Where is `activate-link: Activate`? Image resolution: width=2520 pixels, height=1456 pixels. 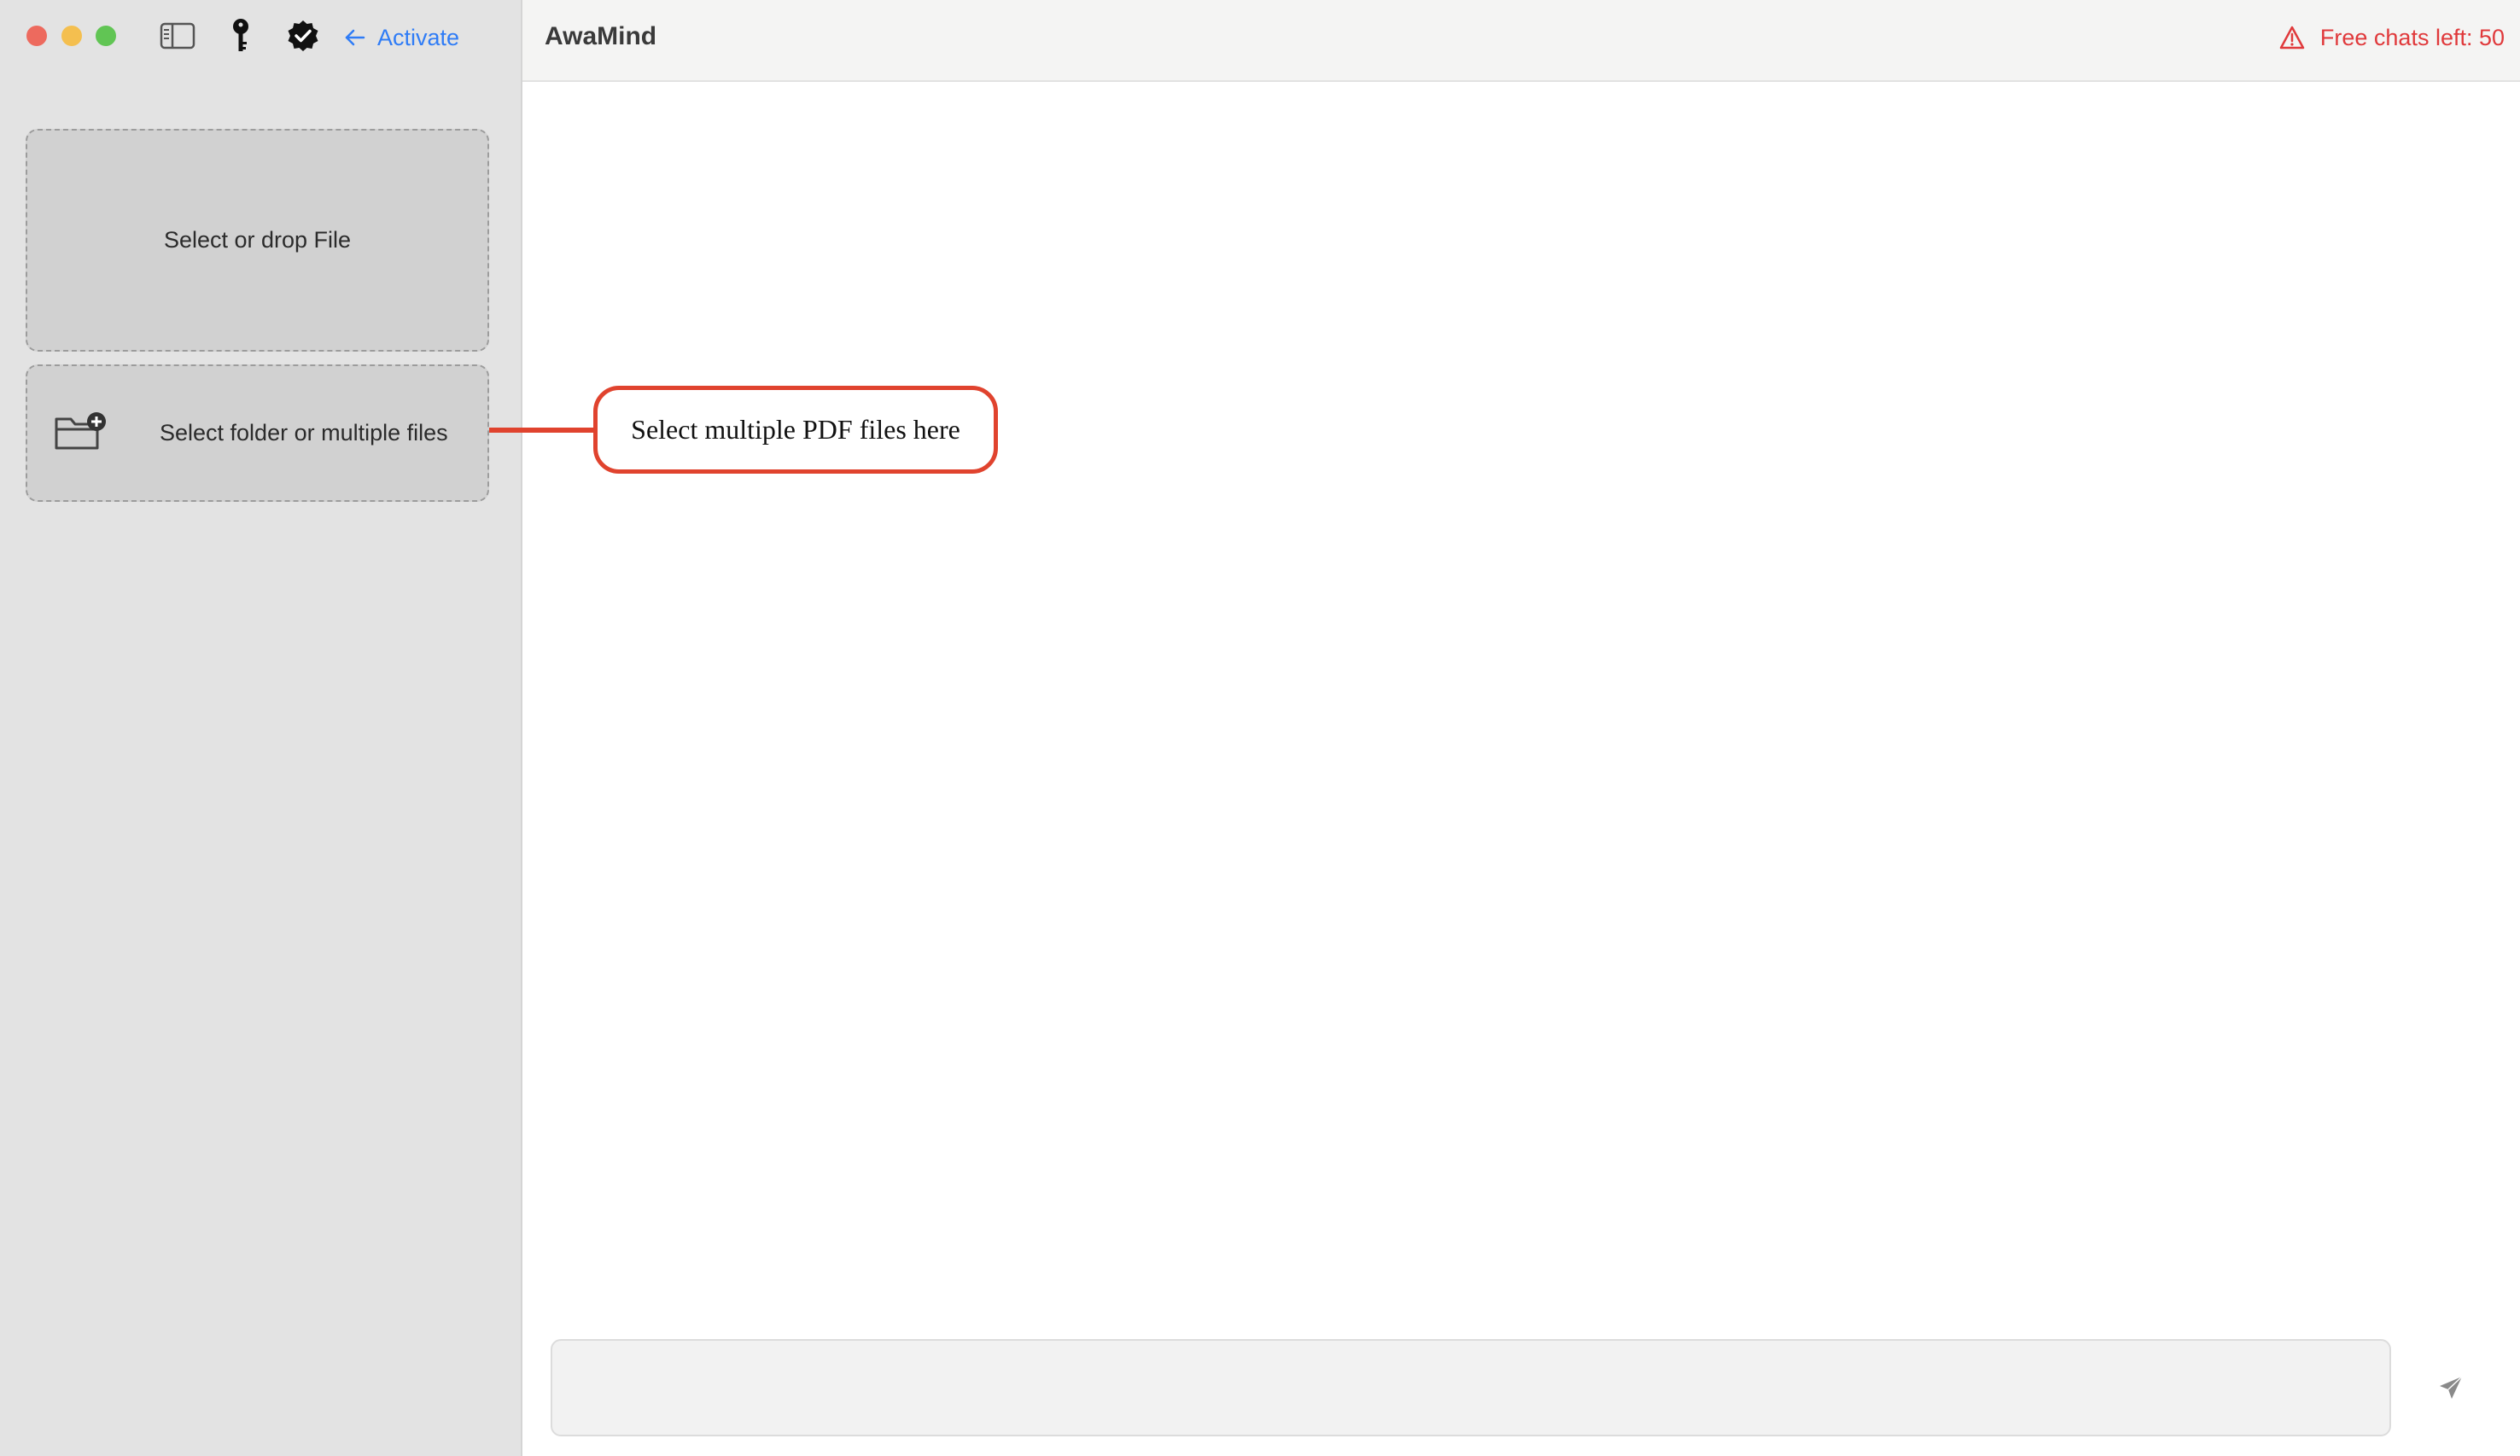 activate-link: Activate is located at coordinates (402, 37).